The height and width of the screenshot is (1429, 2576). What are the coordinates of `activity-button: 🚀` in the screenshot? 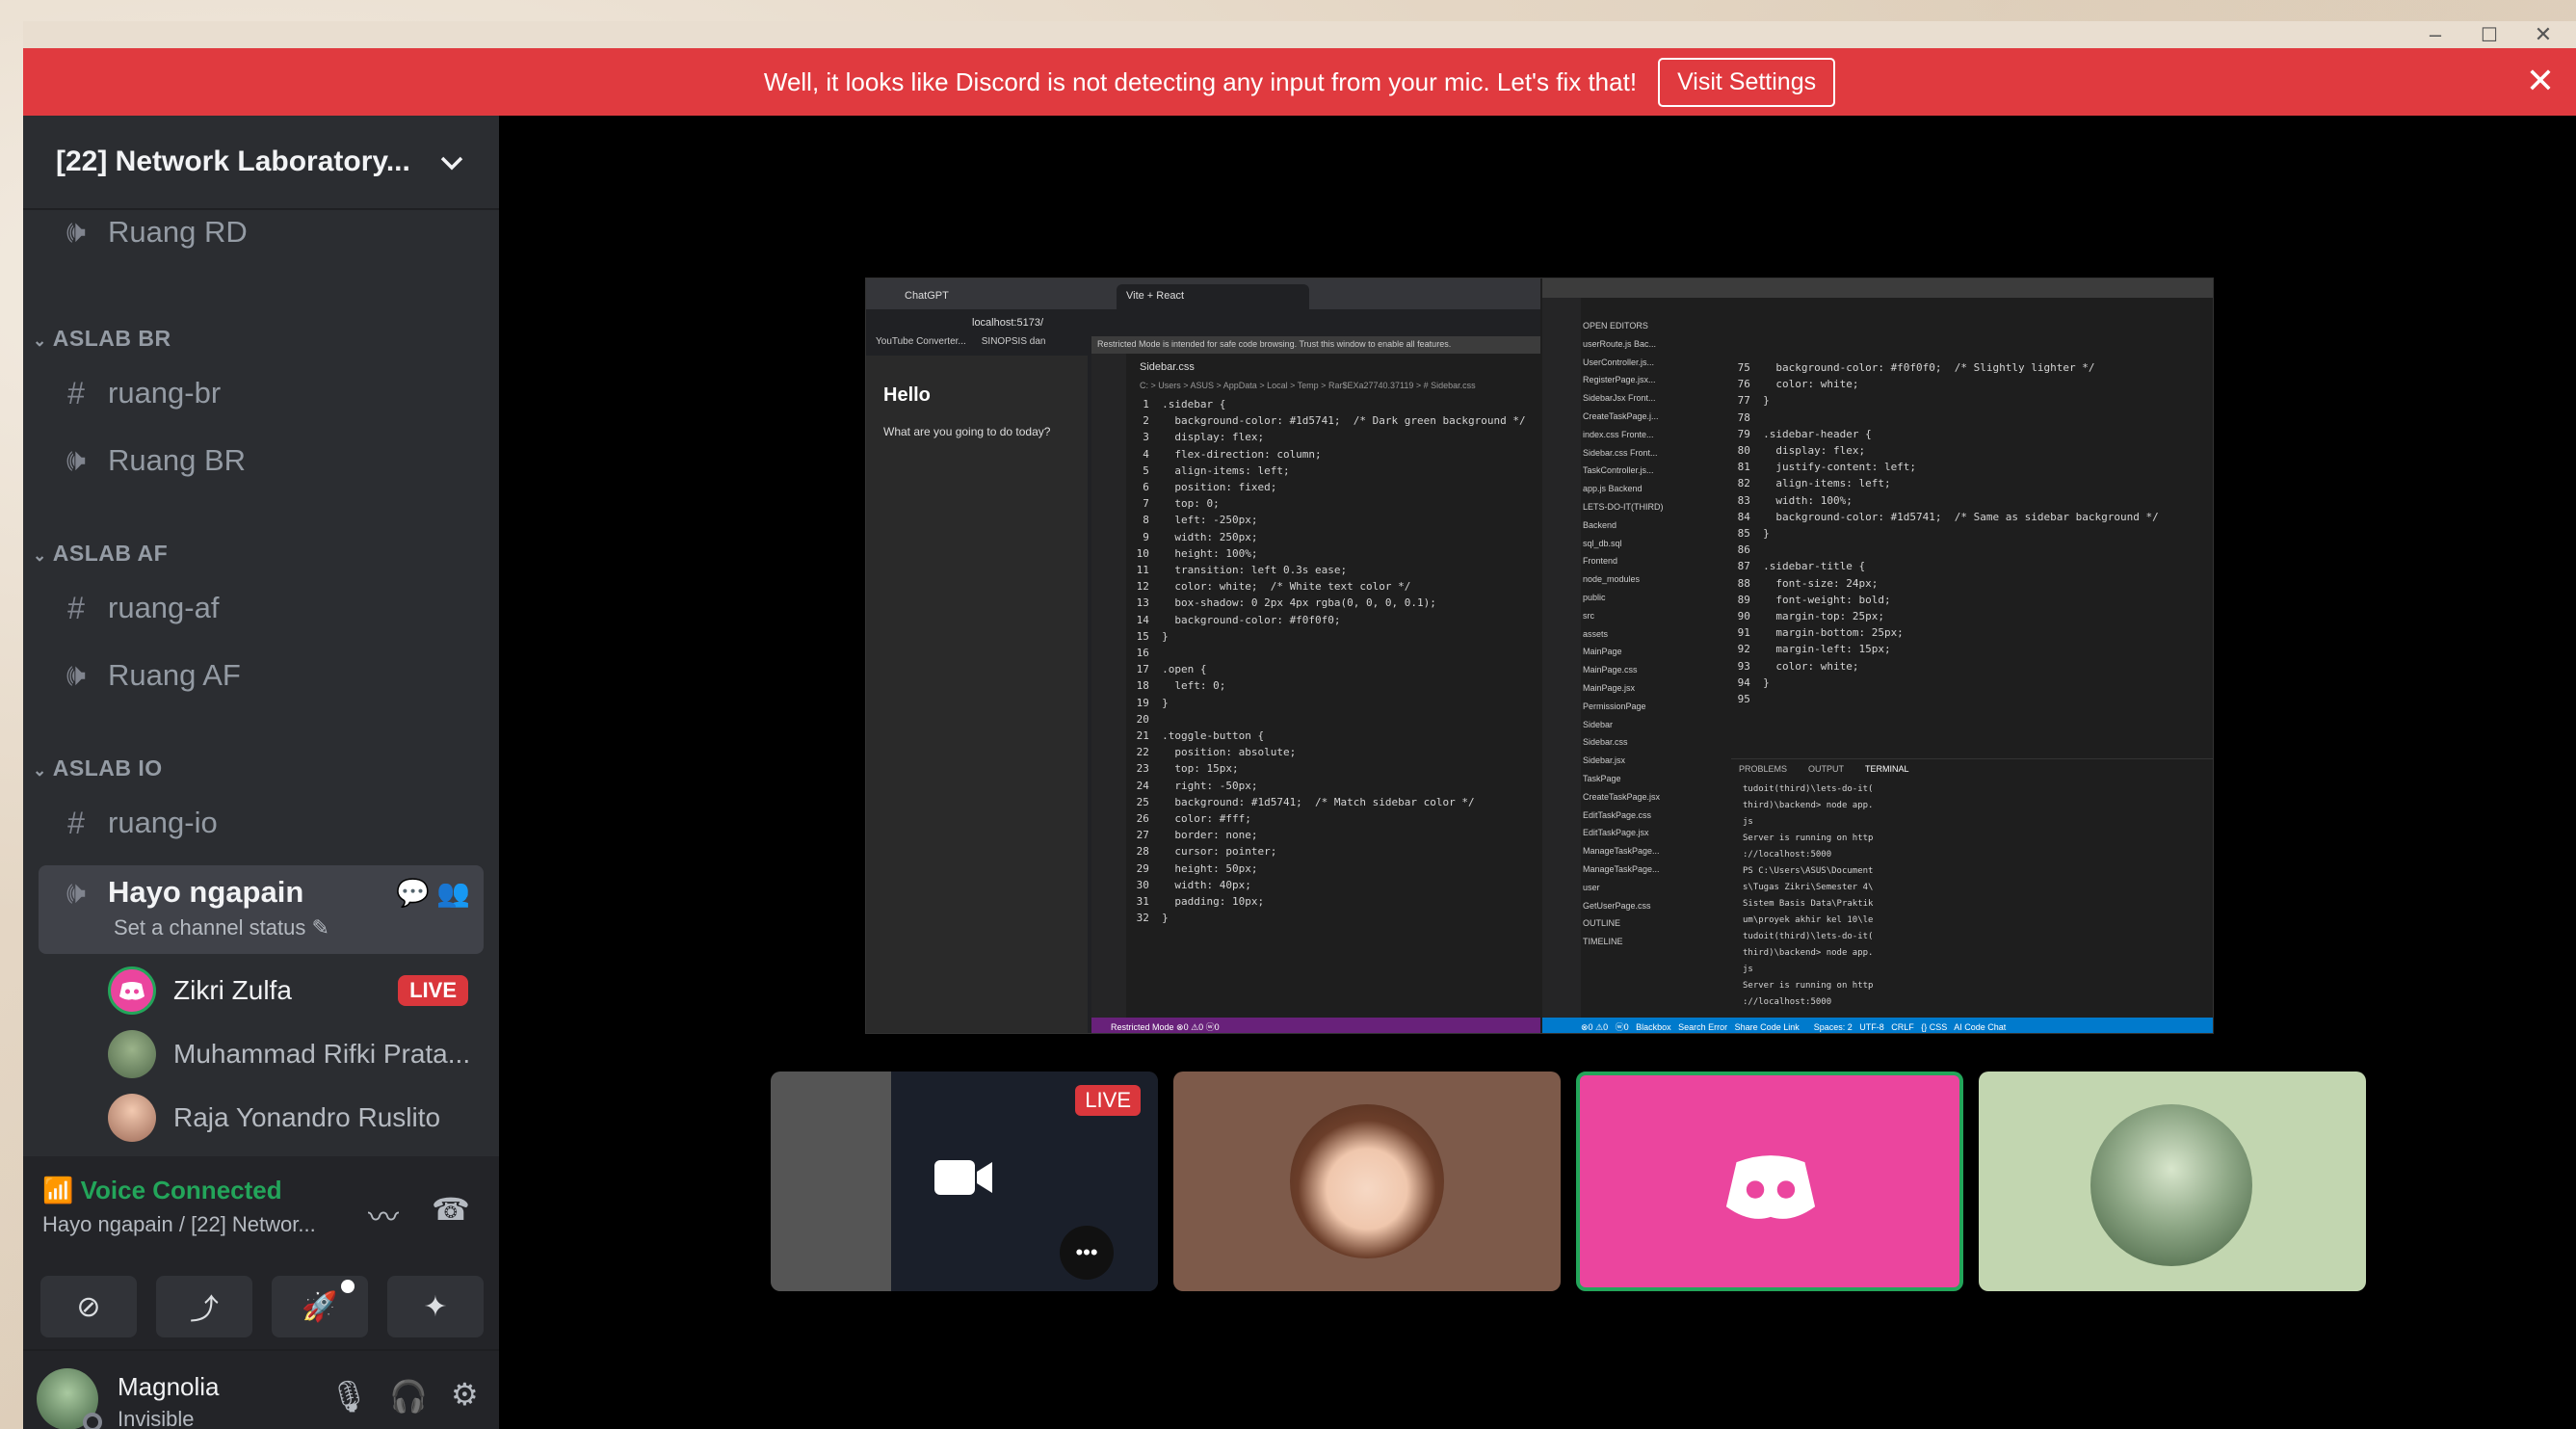 It's located at (320, 1306).